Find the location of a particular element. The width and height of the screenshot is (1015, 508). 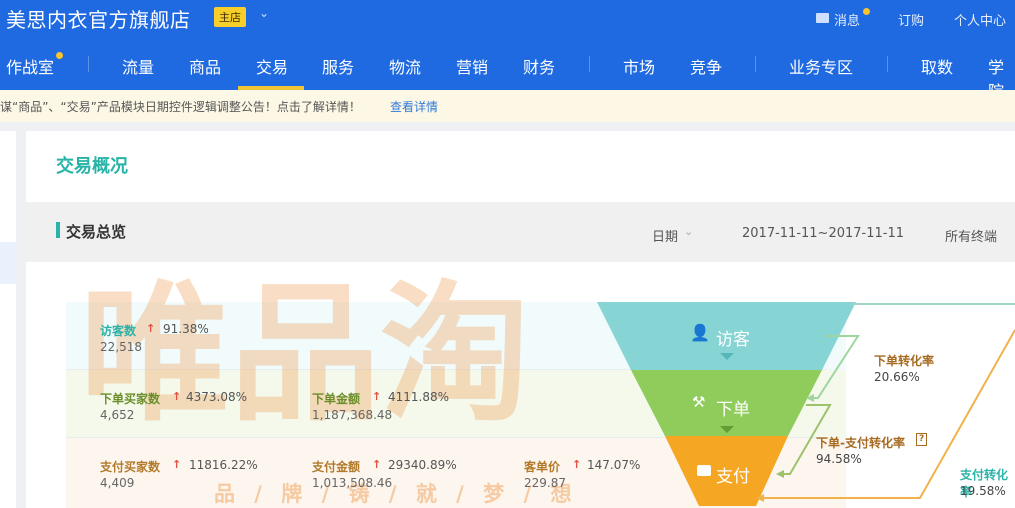

order-conv-label: 下单转化率 is located at coordinates (904, 361).